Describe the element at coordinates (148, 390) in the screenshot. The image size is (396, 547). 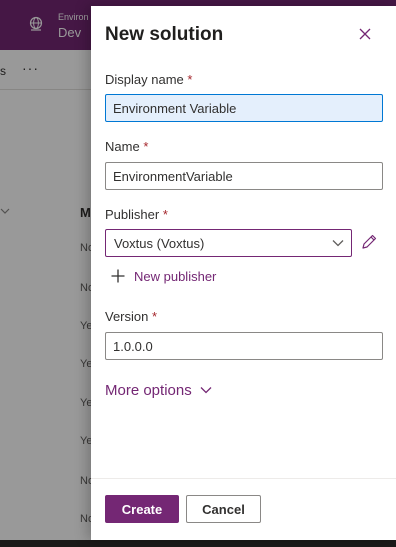
I see `more-options-label: More options` at that location.